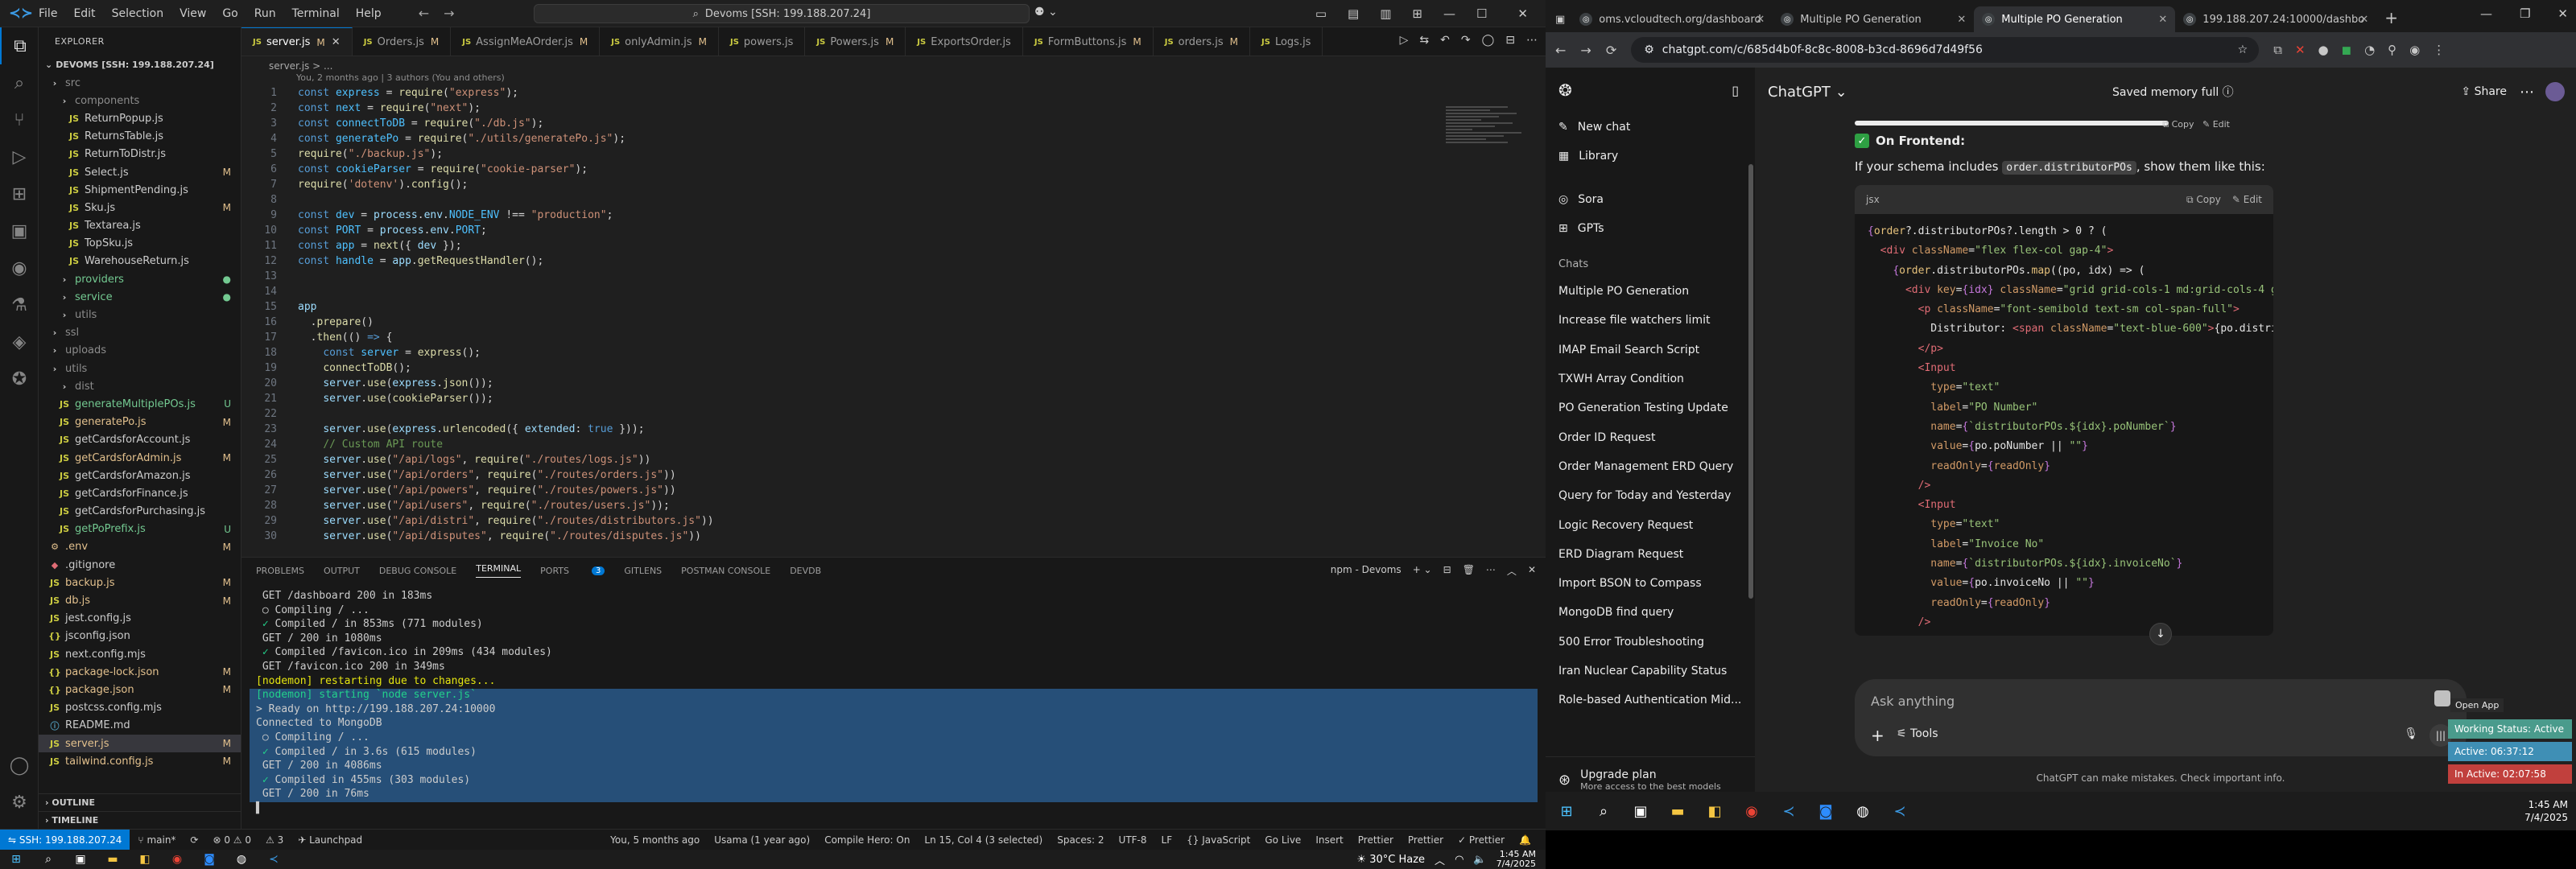  Describe the element at coordinates (140, 458) in the screenshot. I see `tree-file: JS getCardsforAdmin.js M` at that location.